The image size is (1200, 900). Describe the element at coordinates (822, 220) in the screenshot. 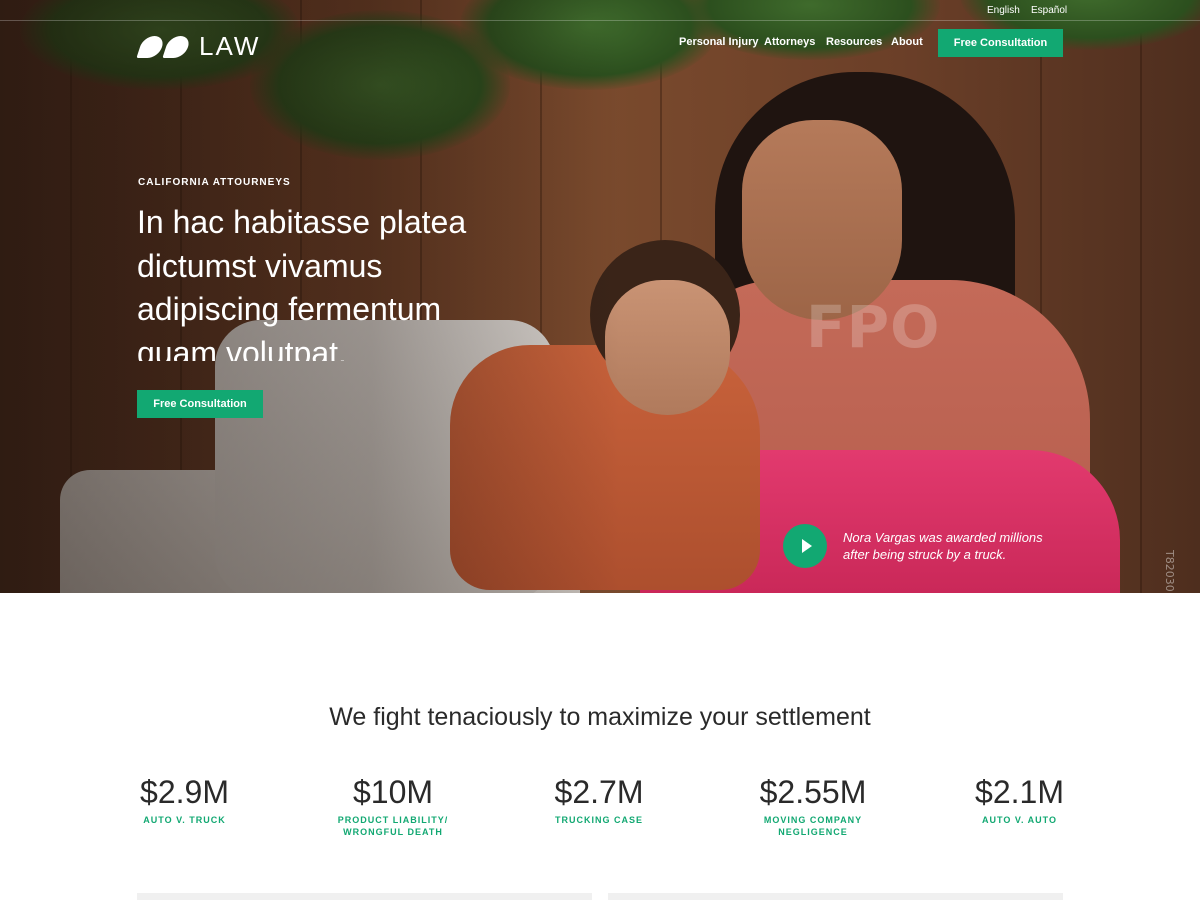

I see `woman-face` at that location.